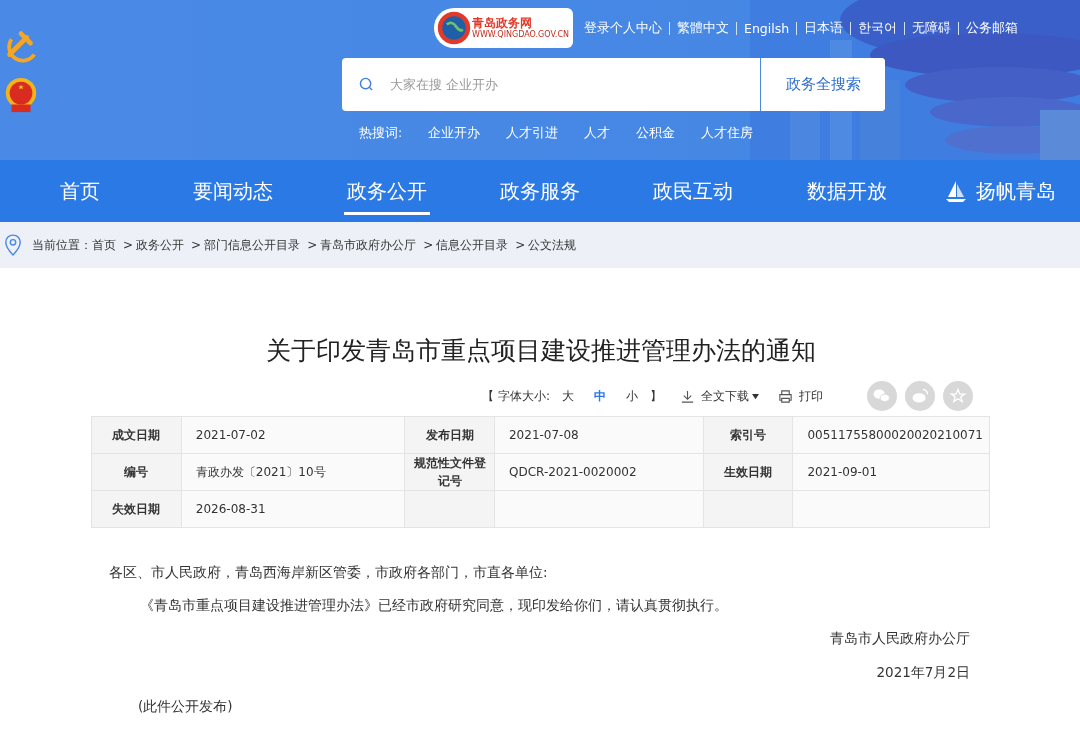 Image resolution: width=1080 pixels, height=738 pixels. What do you see at coordinates (573, 472) in the screenshot?
I see `field-value: QDCR-2021-0020002` at bounding box center [573, 472].